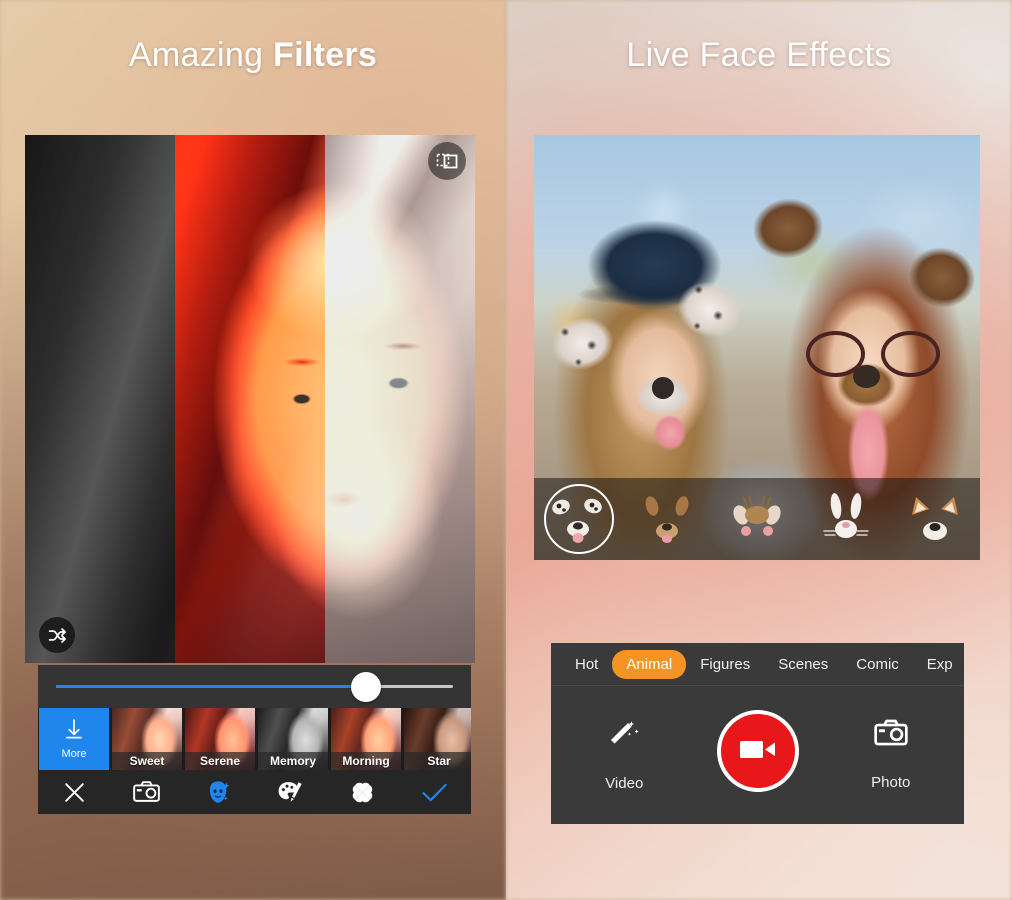 The width and height of the screenshot is (1012, 900). What do you see at coordinates (624, 755) in the screenshot?
I see `video-mode-button: Video` at bounding box center [624, 755].